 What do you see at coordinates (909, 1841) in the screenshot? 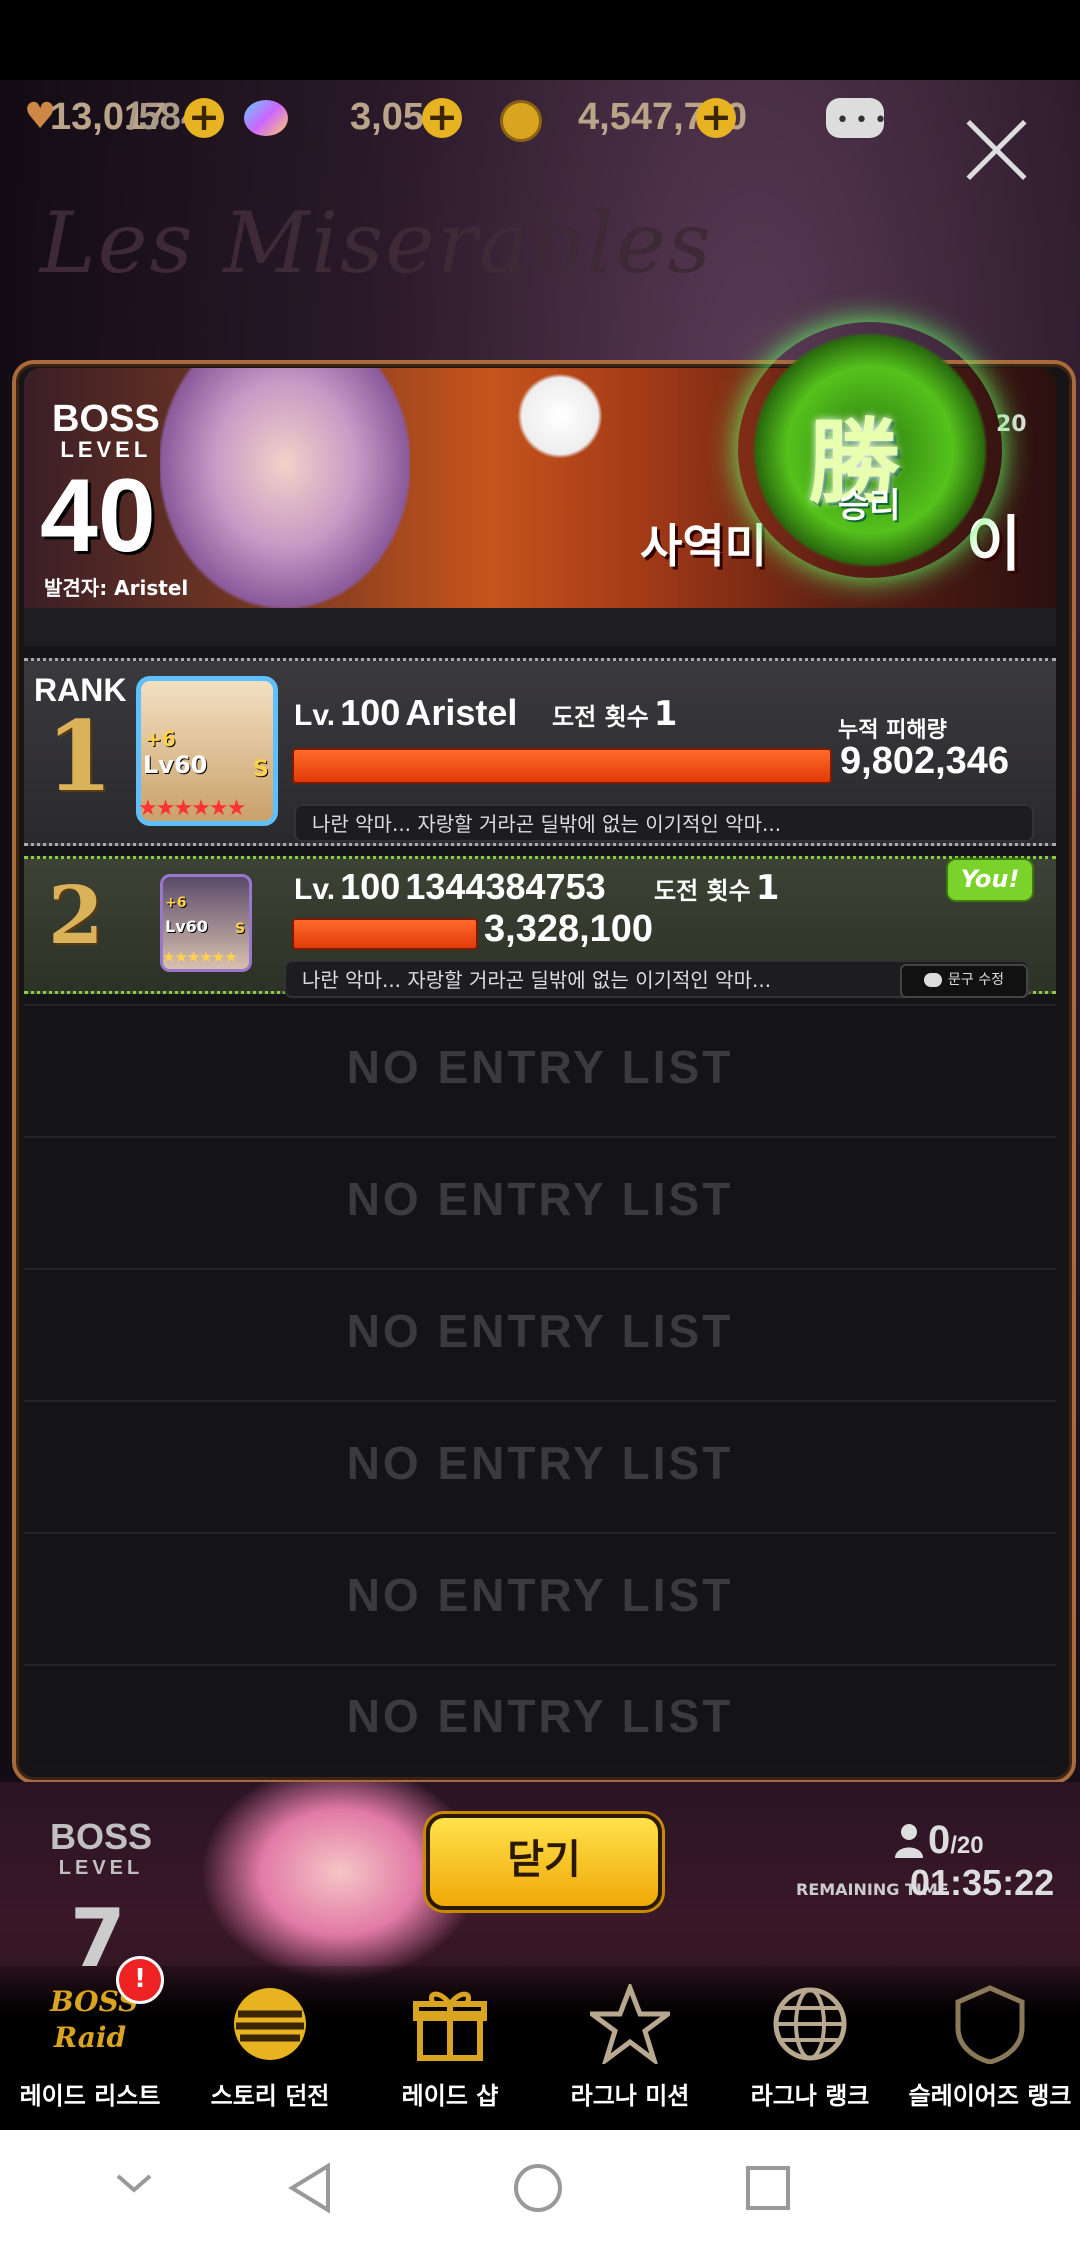
I see `person-icon` at bounding box center [909, 1841].